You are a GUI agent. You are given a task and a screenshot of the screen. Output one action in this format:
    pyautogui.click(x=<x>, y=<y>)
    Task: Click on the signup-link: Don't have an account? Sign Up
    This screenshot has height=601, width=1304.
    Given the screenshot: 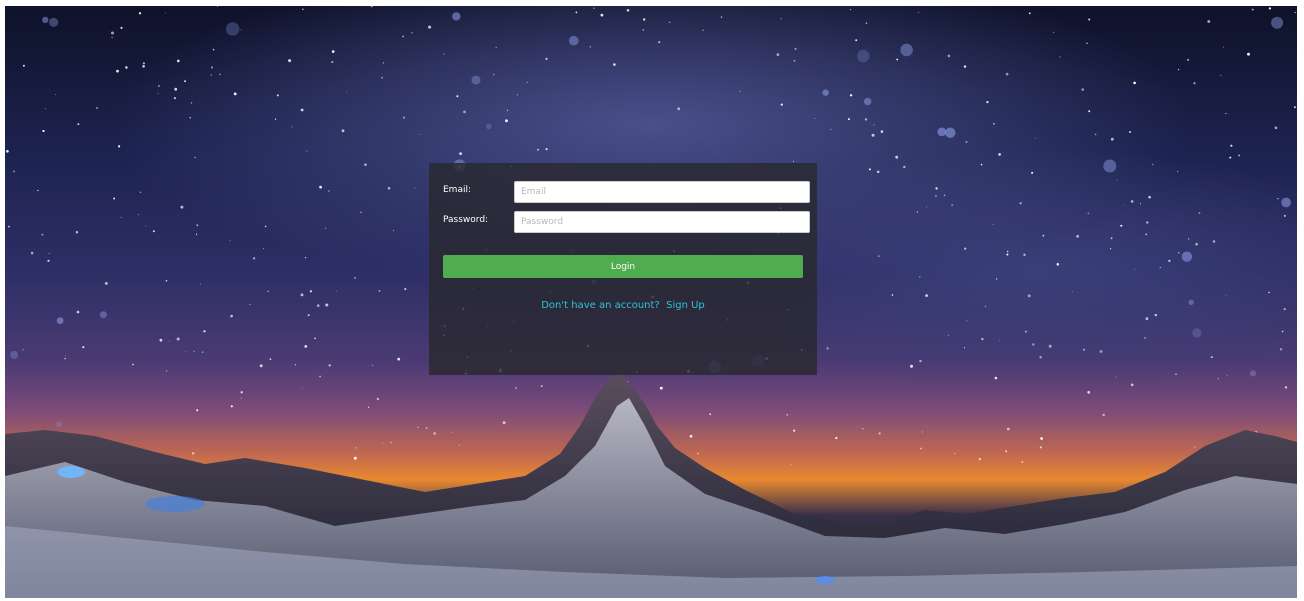 What is the action you would take?
    pyautogui.click(x=623, y=305)
    